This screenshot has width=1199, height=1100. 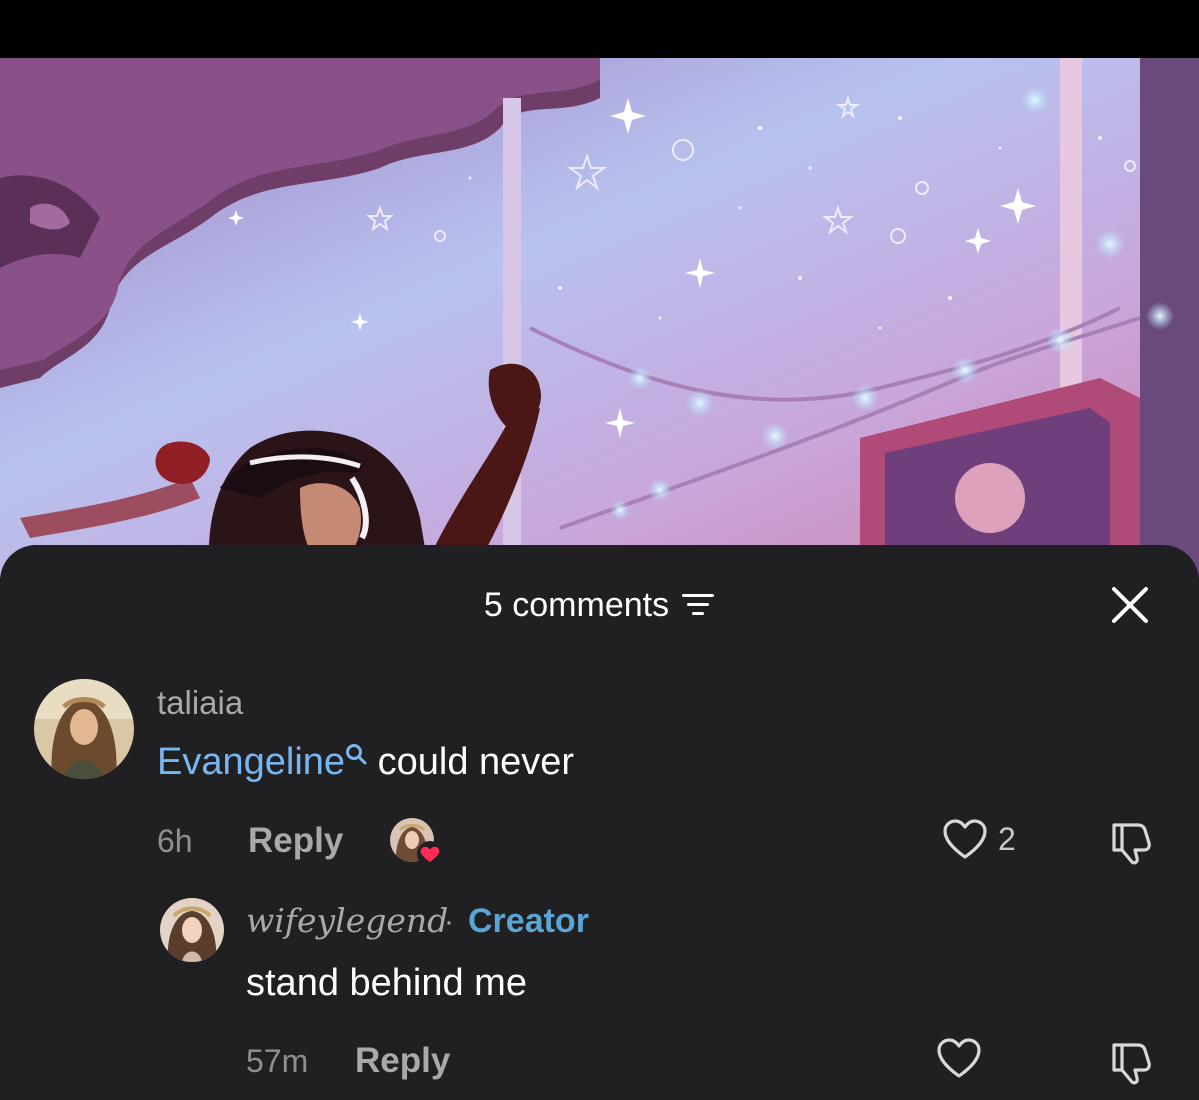 I want to click on reply-to-reply-button: Reply, so click(x=402, y=1061).